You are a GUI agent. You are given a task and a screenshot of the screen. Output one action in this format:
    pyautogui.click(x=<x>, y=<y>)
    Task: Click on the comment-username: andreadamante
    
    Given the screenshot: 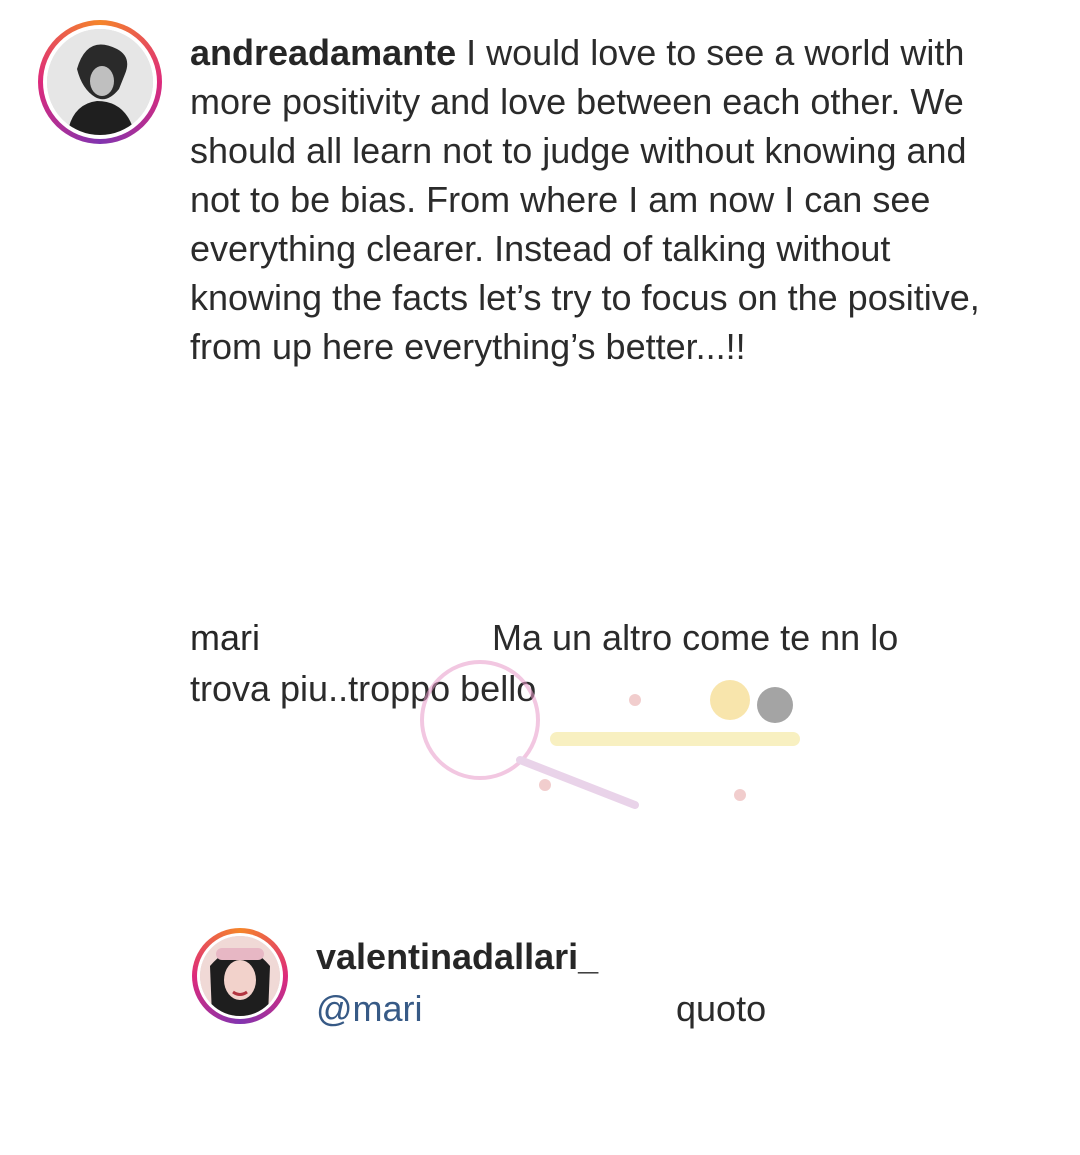 What is the action you would take?
    pyautogui.click(x=323, y=52)
    